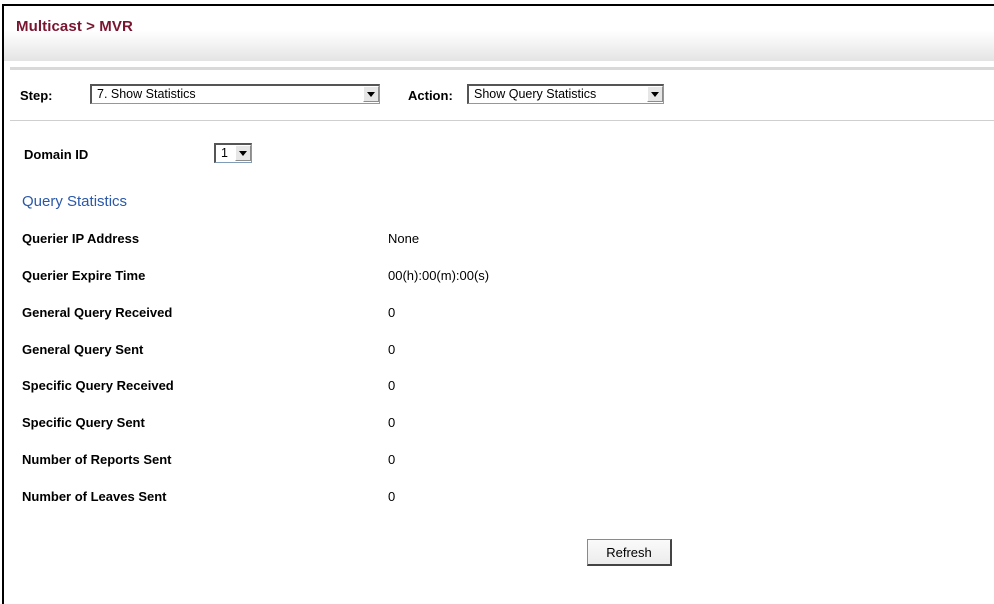  I want to click on stat-value: 00(h):00(m):00(s), so click(439, 275).